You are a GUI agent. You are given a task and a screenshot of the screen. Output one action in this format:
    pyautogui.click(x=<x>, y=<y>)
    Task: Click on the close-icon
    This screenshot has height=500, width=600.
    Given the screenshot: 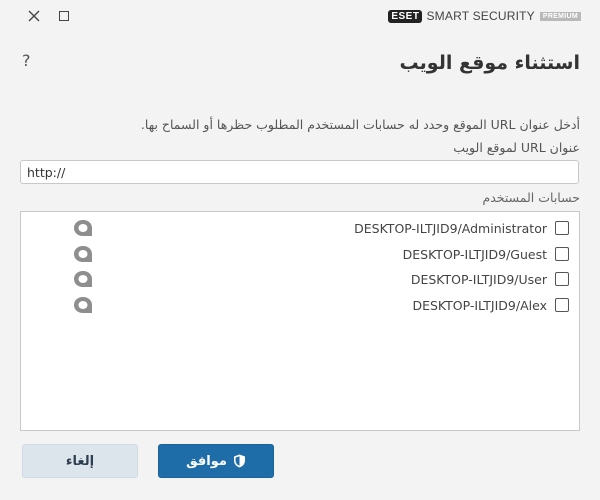 What is the action you would take?
    pyautogui.click(x=34, y=16)
    